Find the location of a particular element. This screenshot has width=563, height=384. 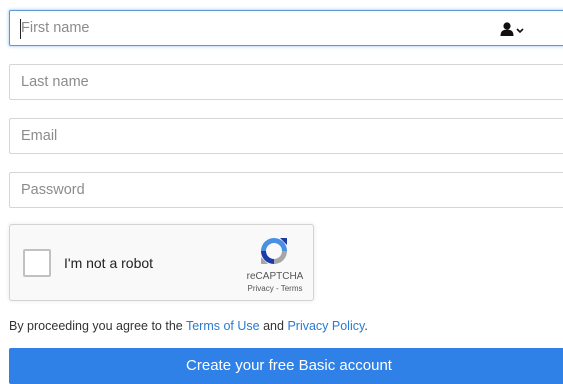

password-field is located at coordinates (286, 190).